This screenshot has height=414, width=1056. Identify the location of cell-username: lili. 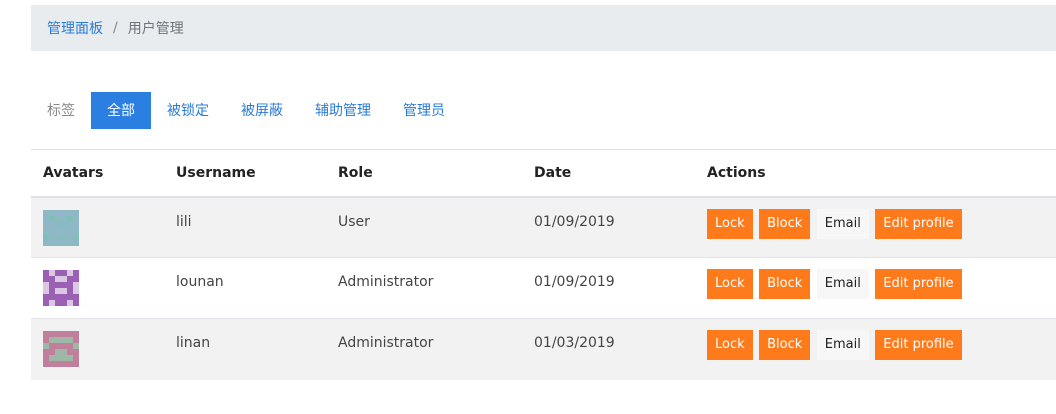
(245, 227).